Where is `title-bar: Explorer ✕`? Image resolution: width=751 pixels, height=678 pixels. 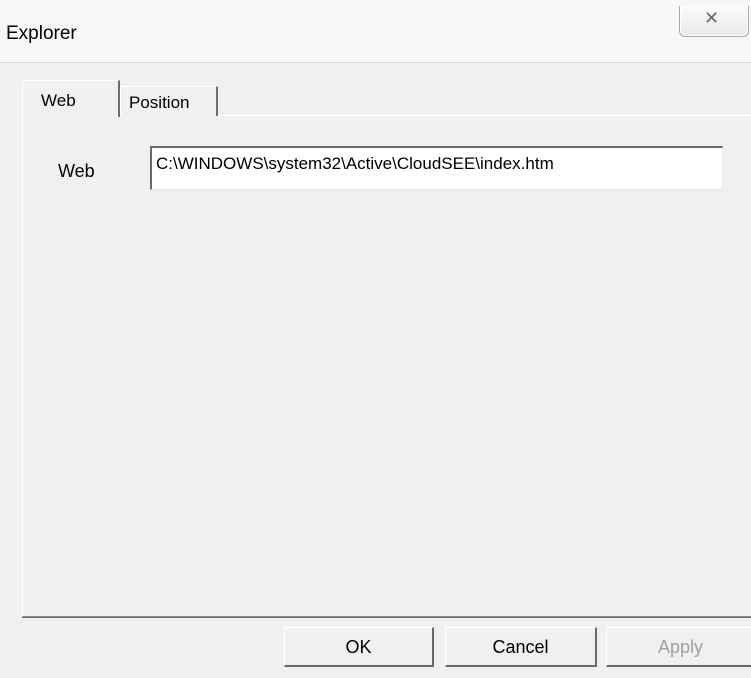 title-bar: Explorer ✕ is located at coordinates (375, 31).